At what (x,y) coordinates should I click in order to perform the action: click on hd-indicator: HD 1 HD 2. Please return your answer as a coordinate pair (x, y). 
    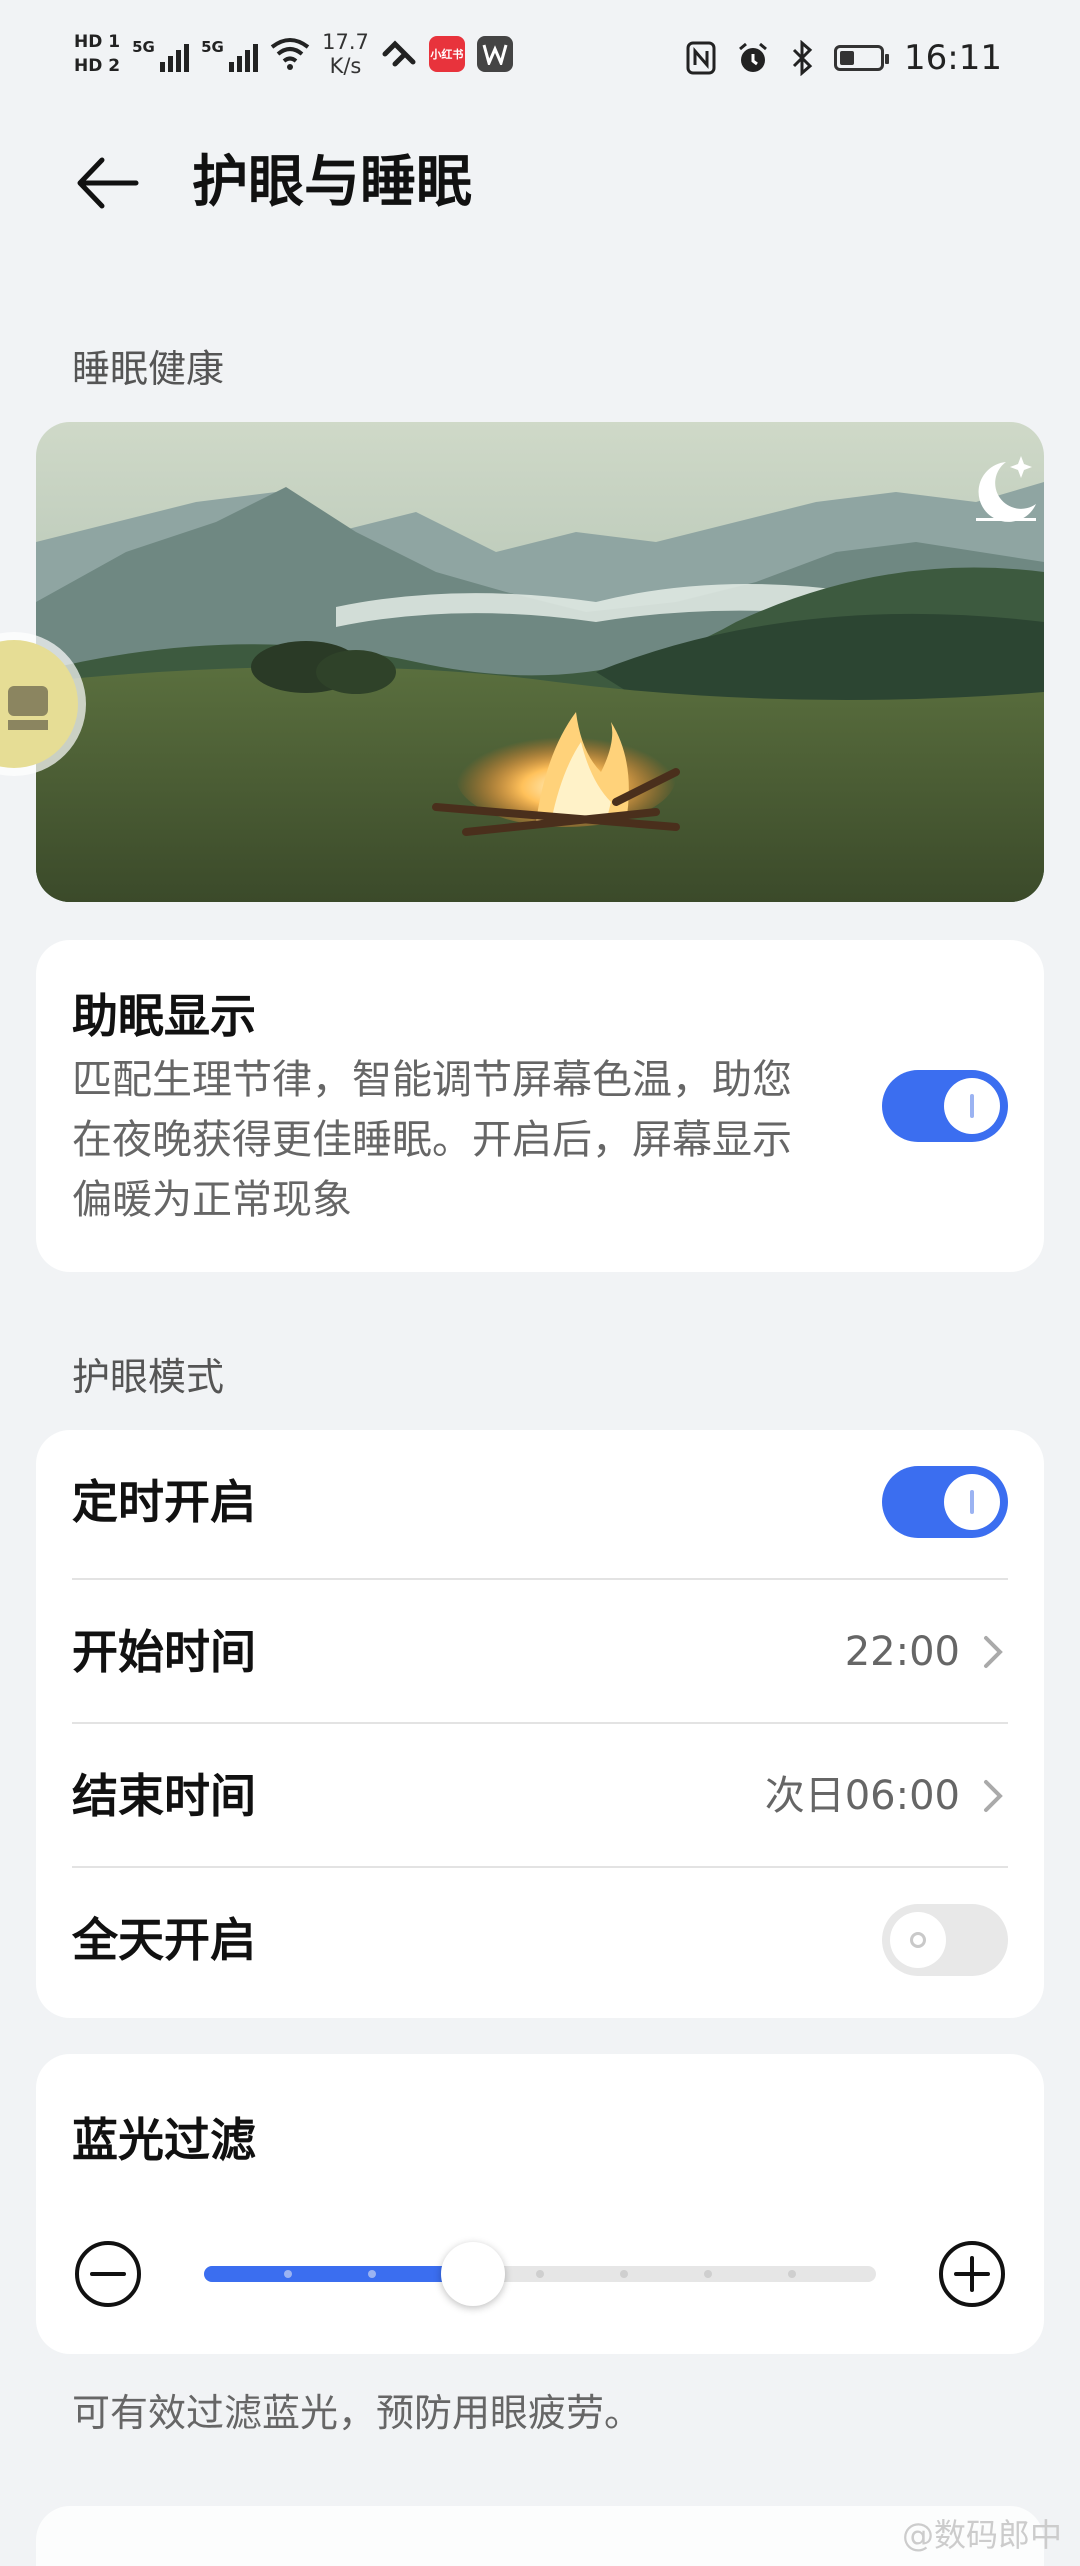
    Looking at the image, I should click on (97, 54).